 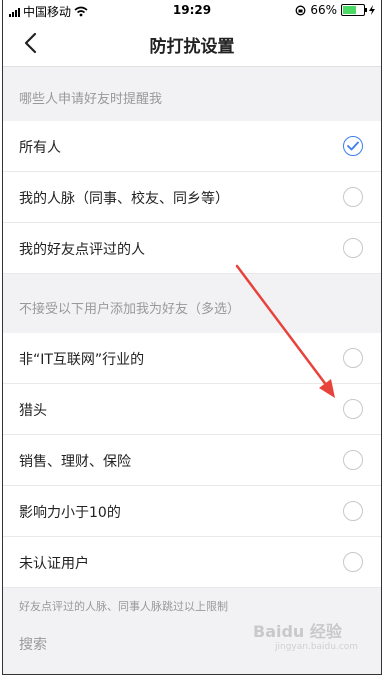 I want to click on charging-icon, so click(x=372, y=10).